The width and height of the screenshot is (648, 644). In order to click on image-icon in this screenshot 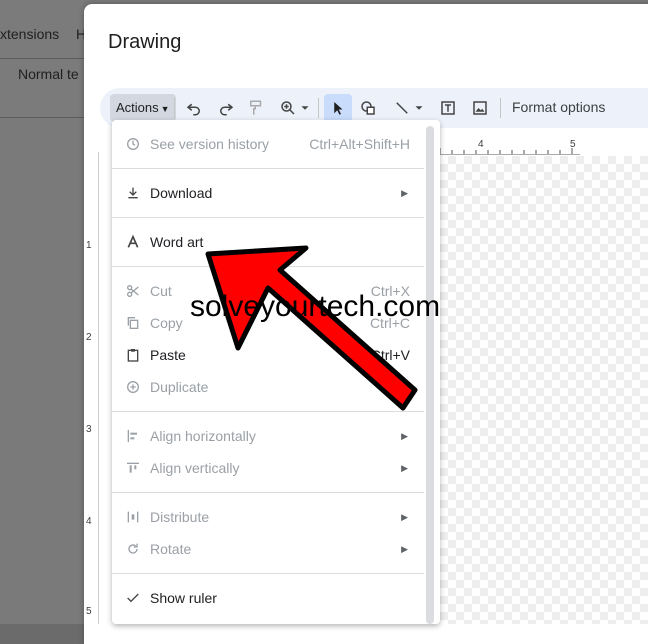, I will do `click(480, 108)`.